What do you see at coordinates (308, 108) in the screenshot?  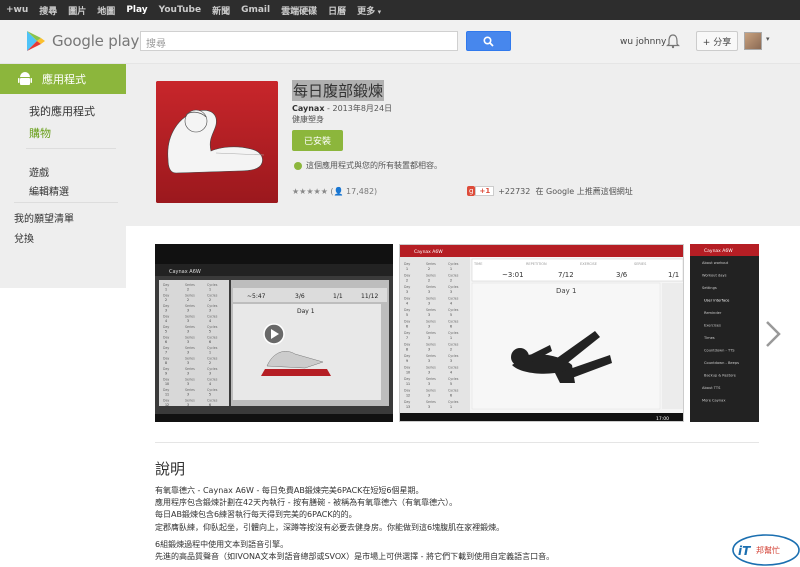 I see `developer-link: Caynax` at bounding box center [308, 108].